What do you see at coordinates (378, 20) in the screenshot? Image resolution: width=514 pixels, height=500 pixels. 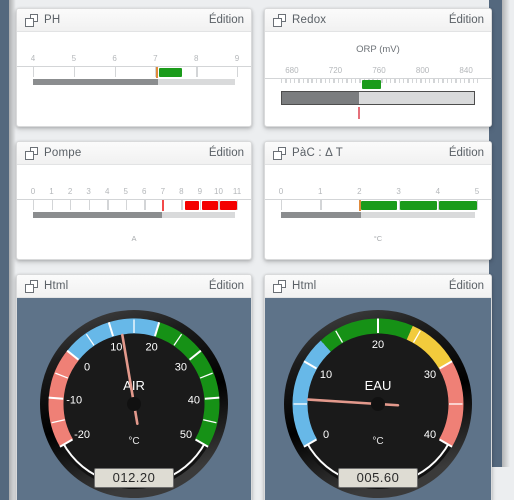 I see `card-header: Redox Édition` at bounding box center [378, 20].